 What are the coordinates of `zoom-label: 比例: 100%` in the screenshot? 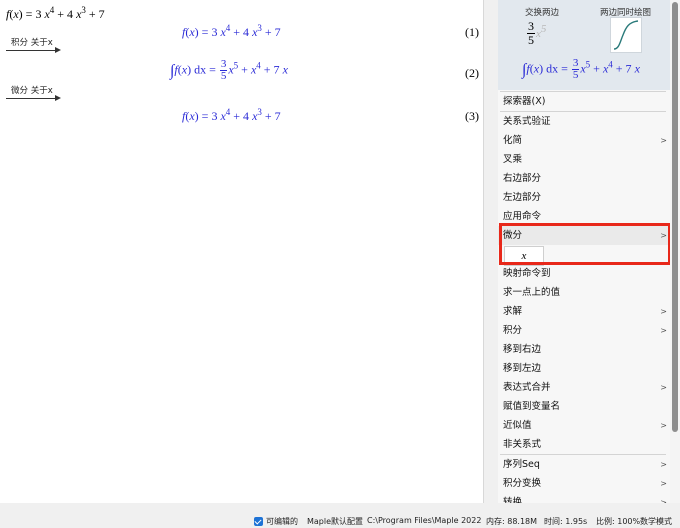 It's located at (618, 521).